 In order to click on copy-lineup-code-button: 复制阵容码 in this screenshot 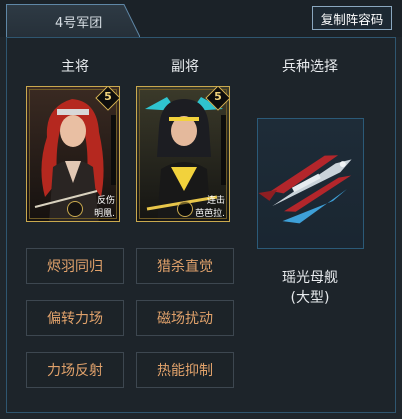, I will do `click(352, 18)`.